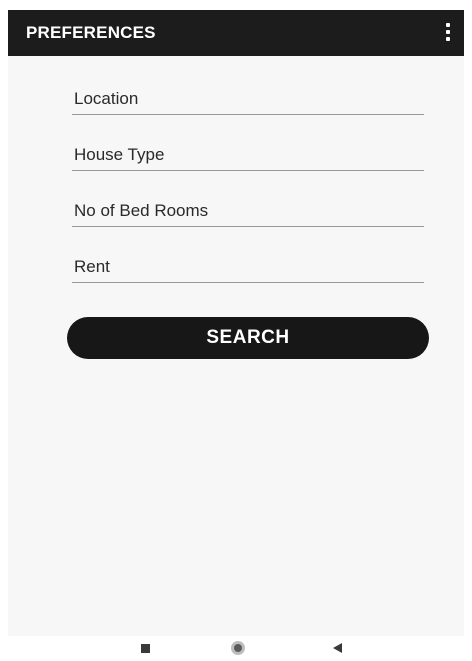 This screenshot has width=472, height=661. Describe the element at coordinates (337, 648) in the screenshot. I see `triangle-back-icon` at that location.